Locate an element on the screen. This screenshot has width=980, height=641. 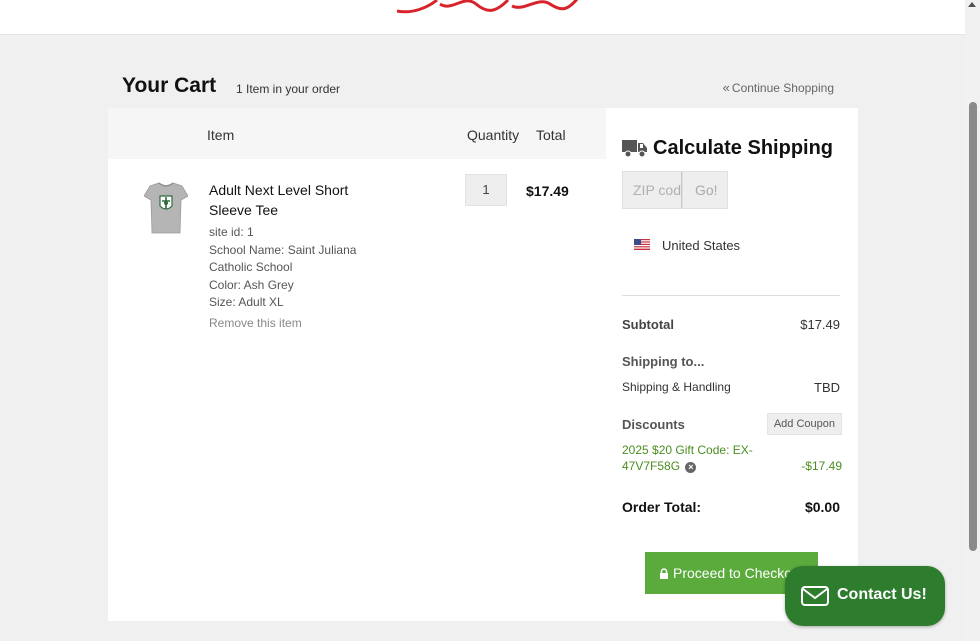
column-header-total: Total is located at coordinates (551, 135).